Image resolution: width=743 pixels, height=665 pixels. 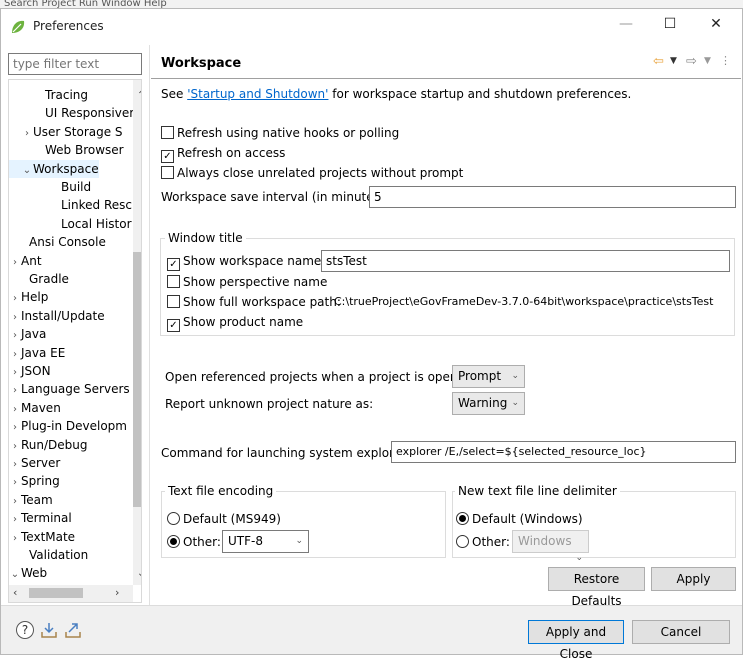 What do you see at coordinates (519, 519) in the screenshot?
I see `delimiter-default-option: Default (Windows)` at bounding box center [519, 519].